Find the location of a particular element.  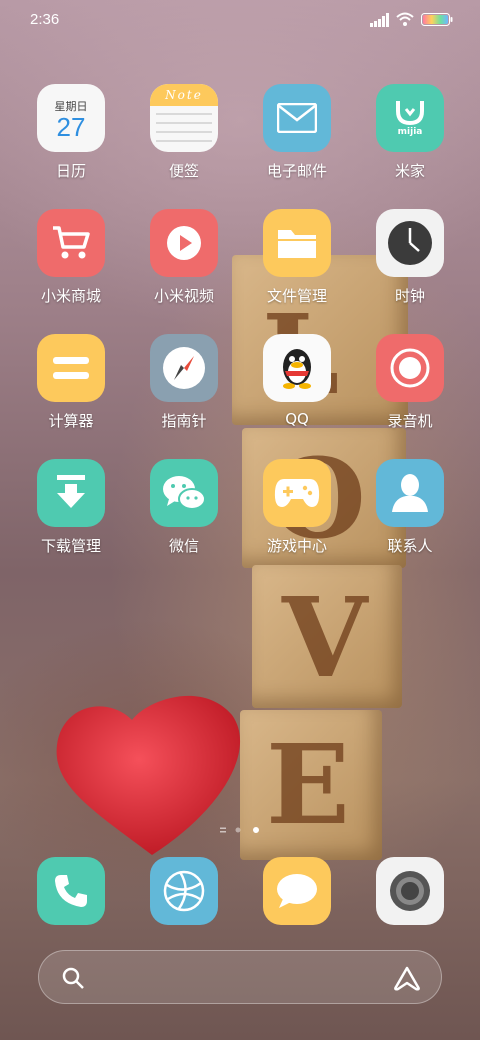

mijia-logo-text: mijia is located at coordinates (410, 132).